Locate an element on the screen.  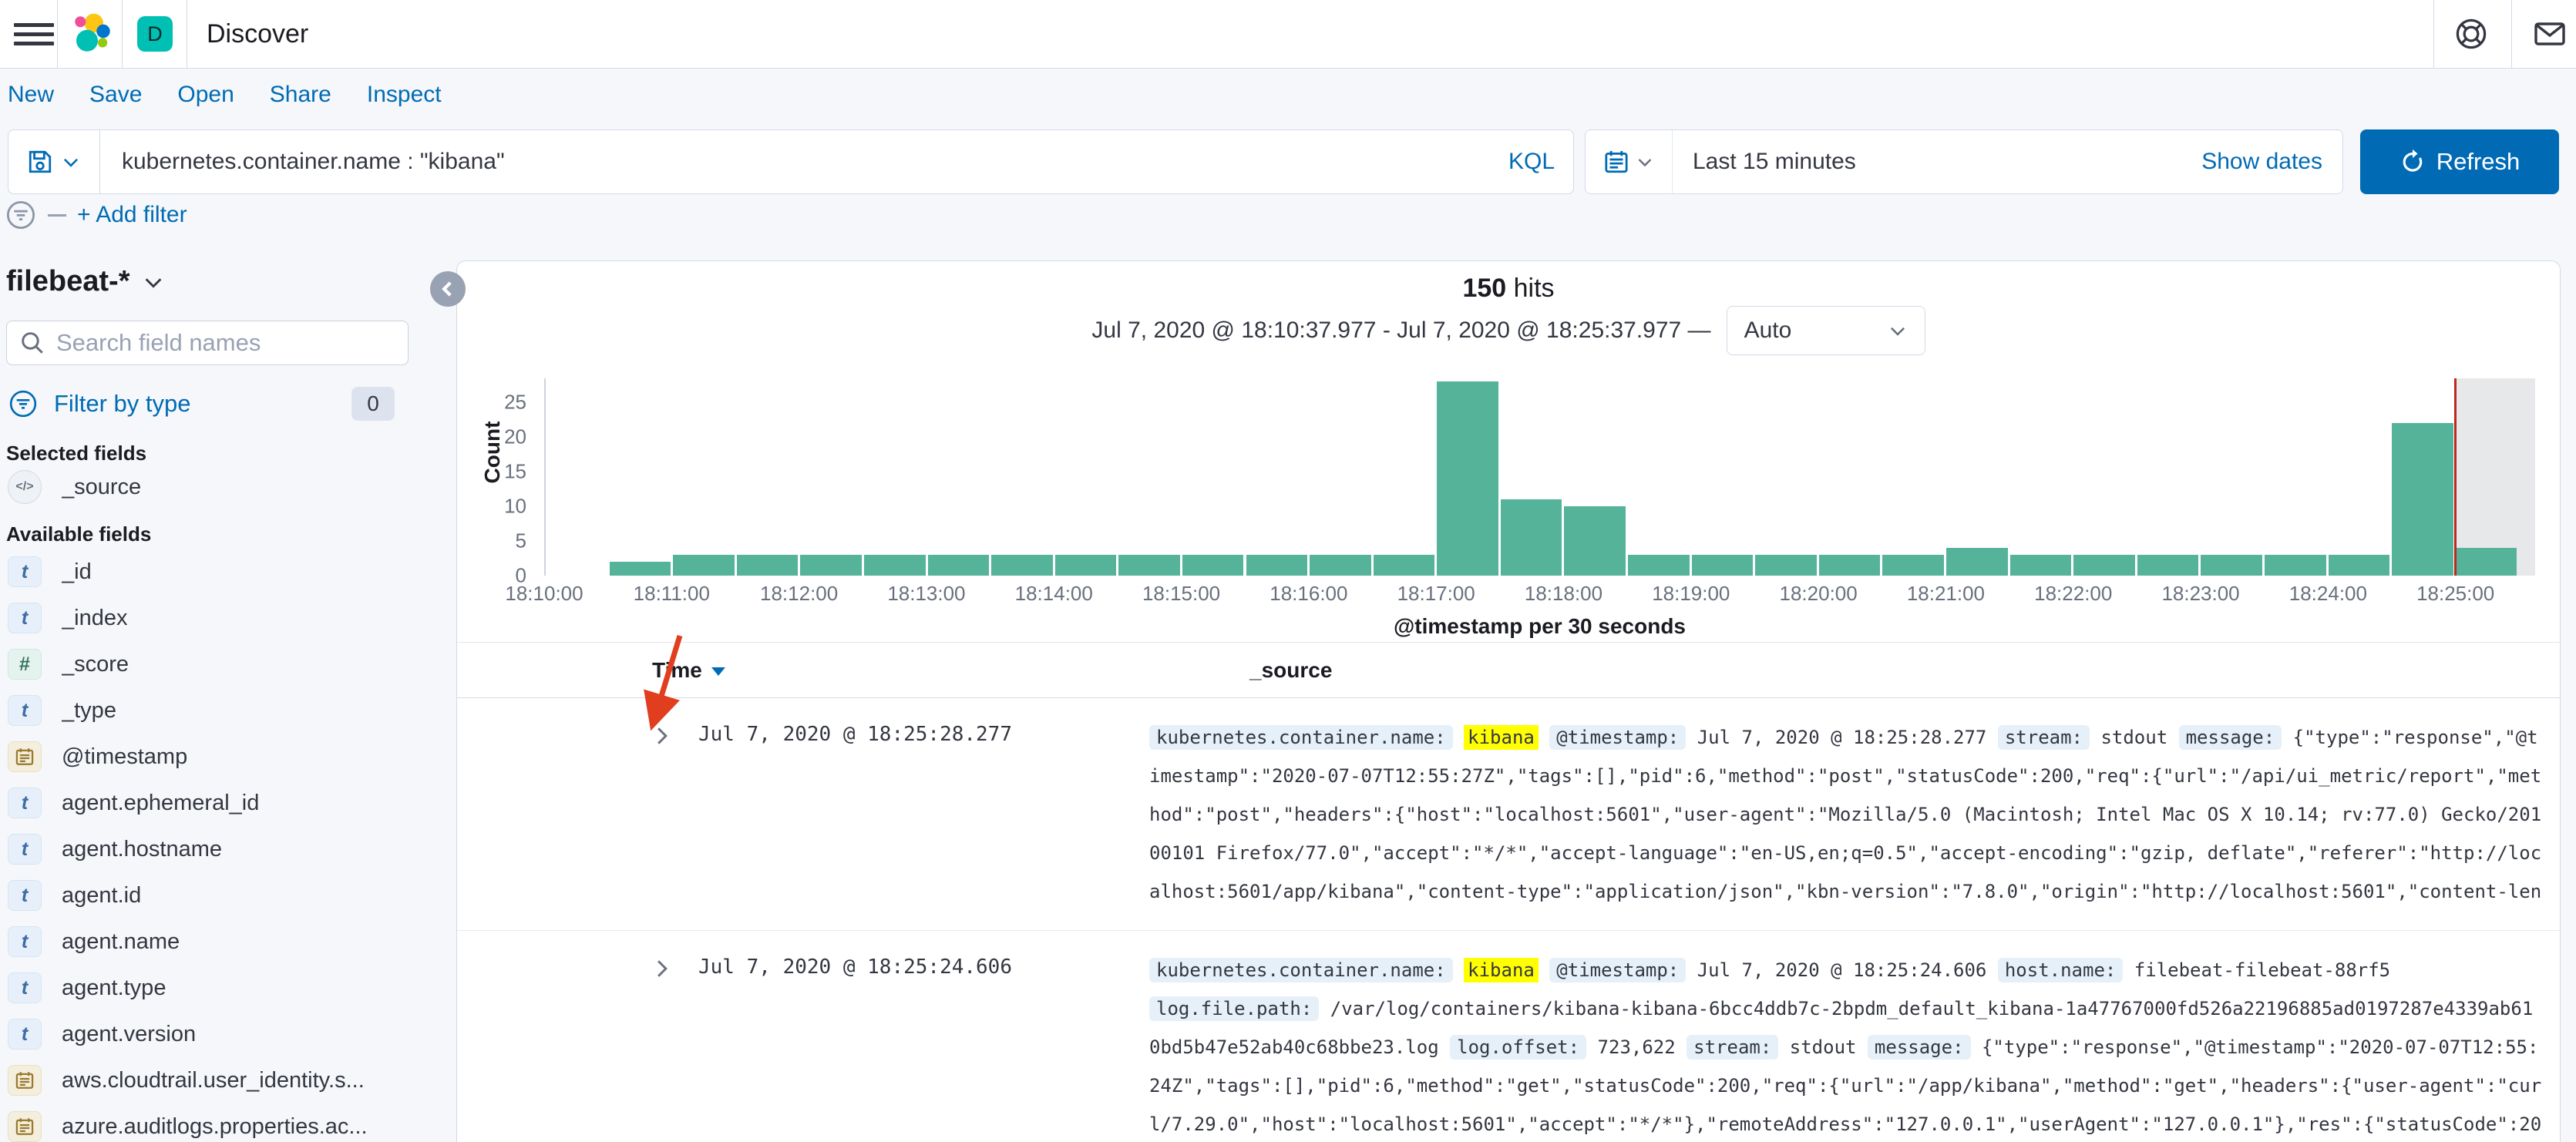
field-name-badge: @timestamp: is located at coordinates (1618, 970).